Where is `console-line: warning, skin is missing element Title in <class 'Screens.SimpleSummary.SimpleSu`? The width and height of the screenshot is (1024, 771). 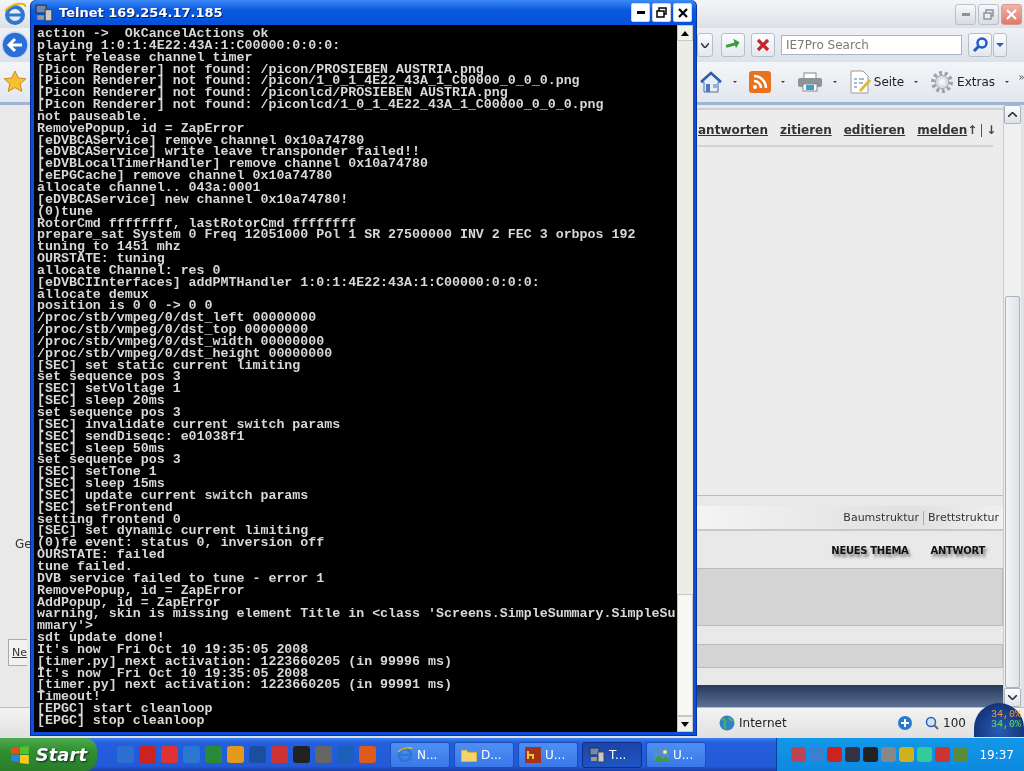
console-line: warning, skin is missing element Title in <class 'Screens.SimpleSummary.SimpleSu is located at coordinates (356, 614).